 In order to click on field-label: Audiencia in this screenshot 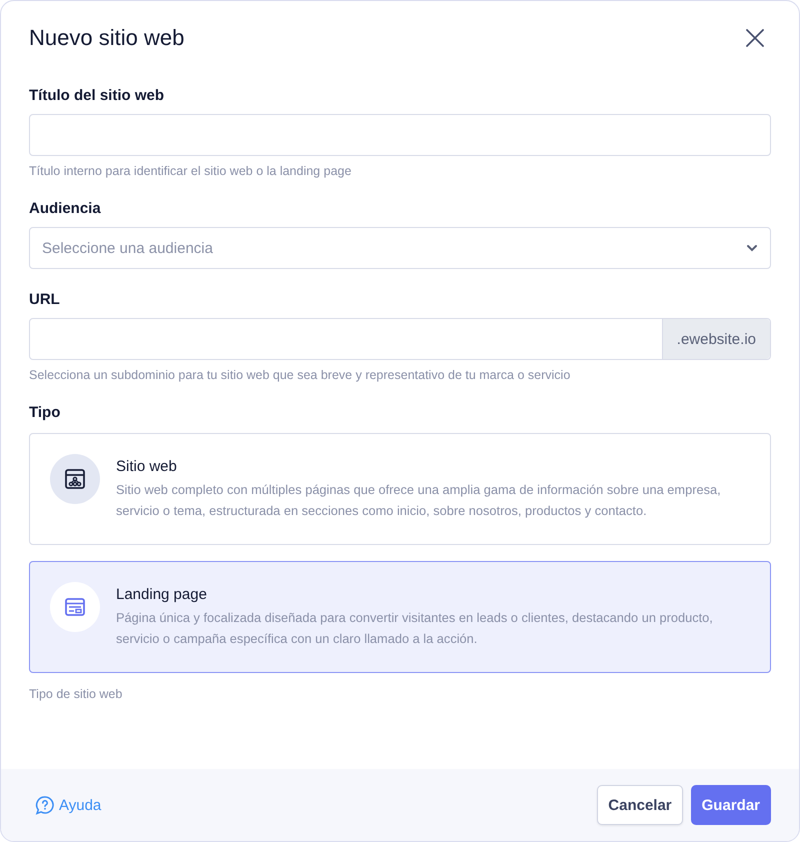, I will do `click(65, 208)`.